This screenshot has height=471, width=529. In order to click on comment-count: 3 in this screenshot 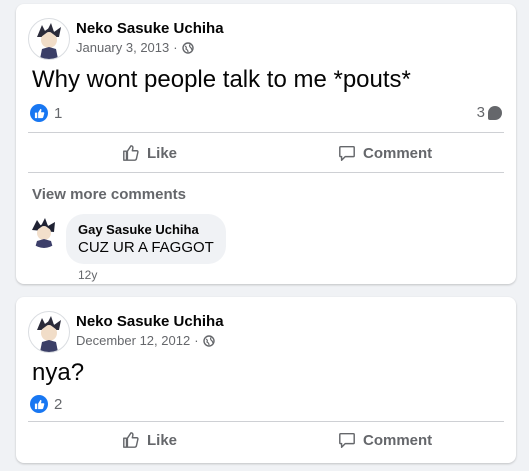, I will do `click(489, 112)`.